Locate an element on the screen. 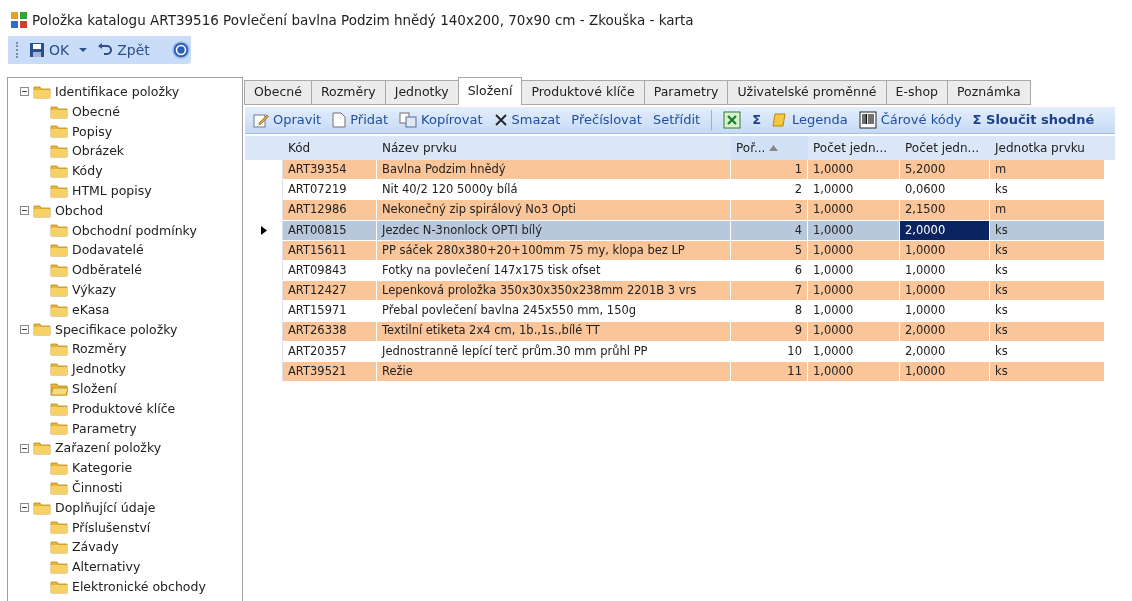  table-cell: ART00815 is located at coordinates (330, 230).